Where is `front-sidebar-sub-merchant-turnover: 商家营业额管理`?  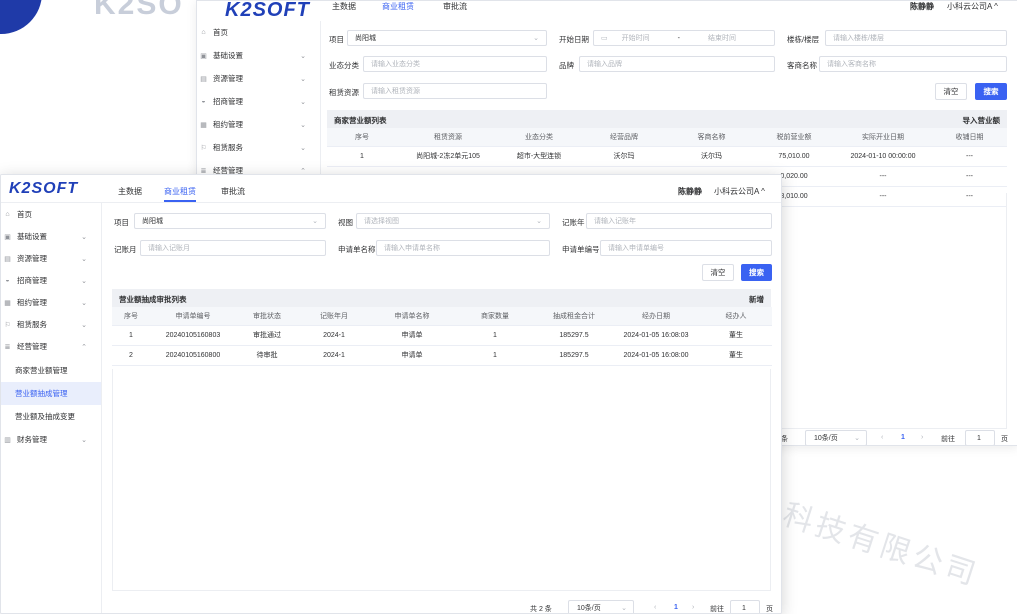 front-sidebar-sub-merchant-turnover: 商家营业额管理 is located at coordinates (51, 370).